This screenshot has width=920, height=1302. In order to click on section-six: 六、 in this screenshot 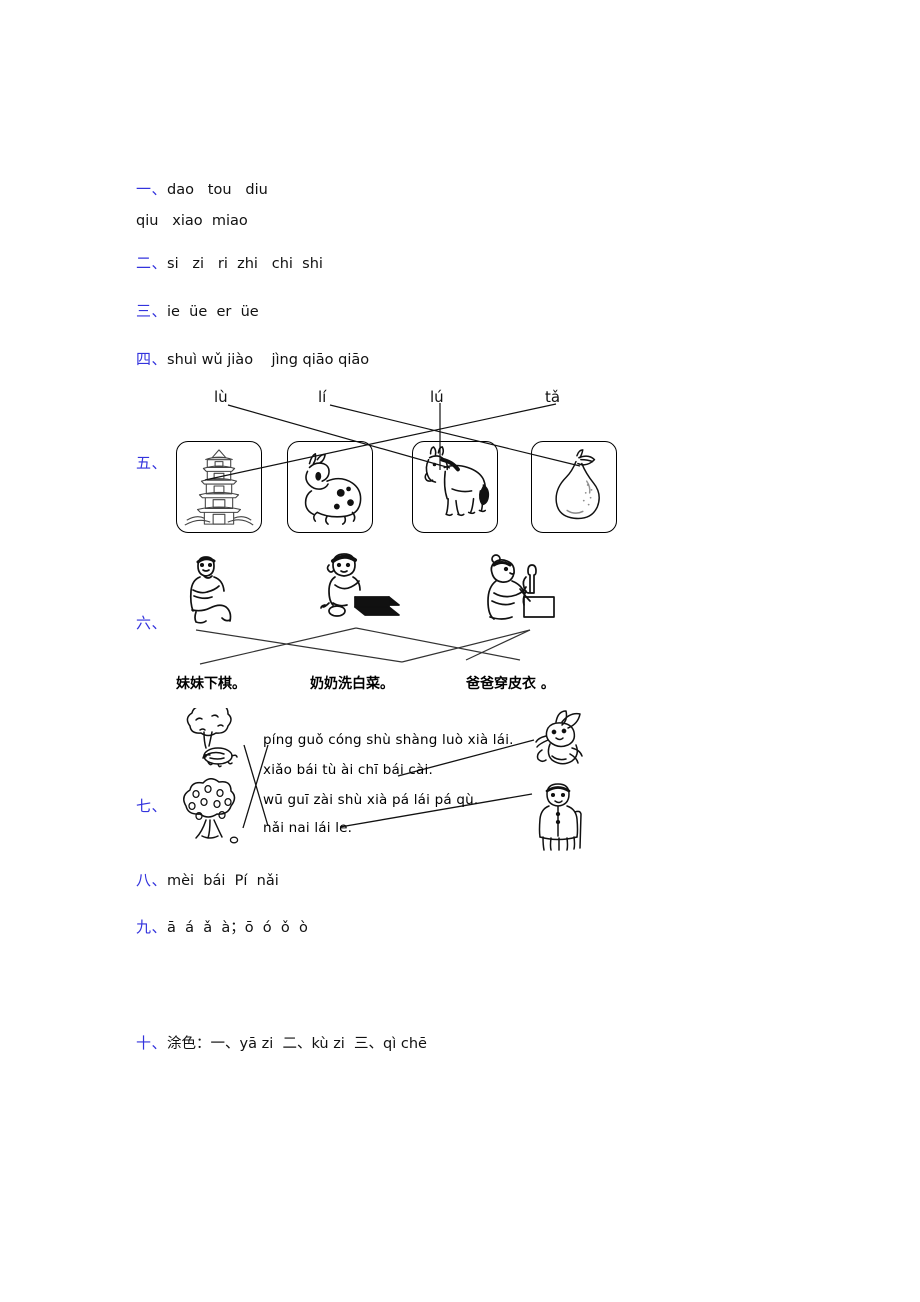, I will do `click(151, 622)`.